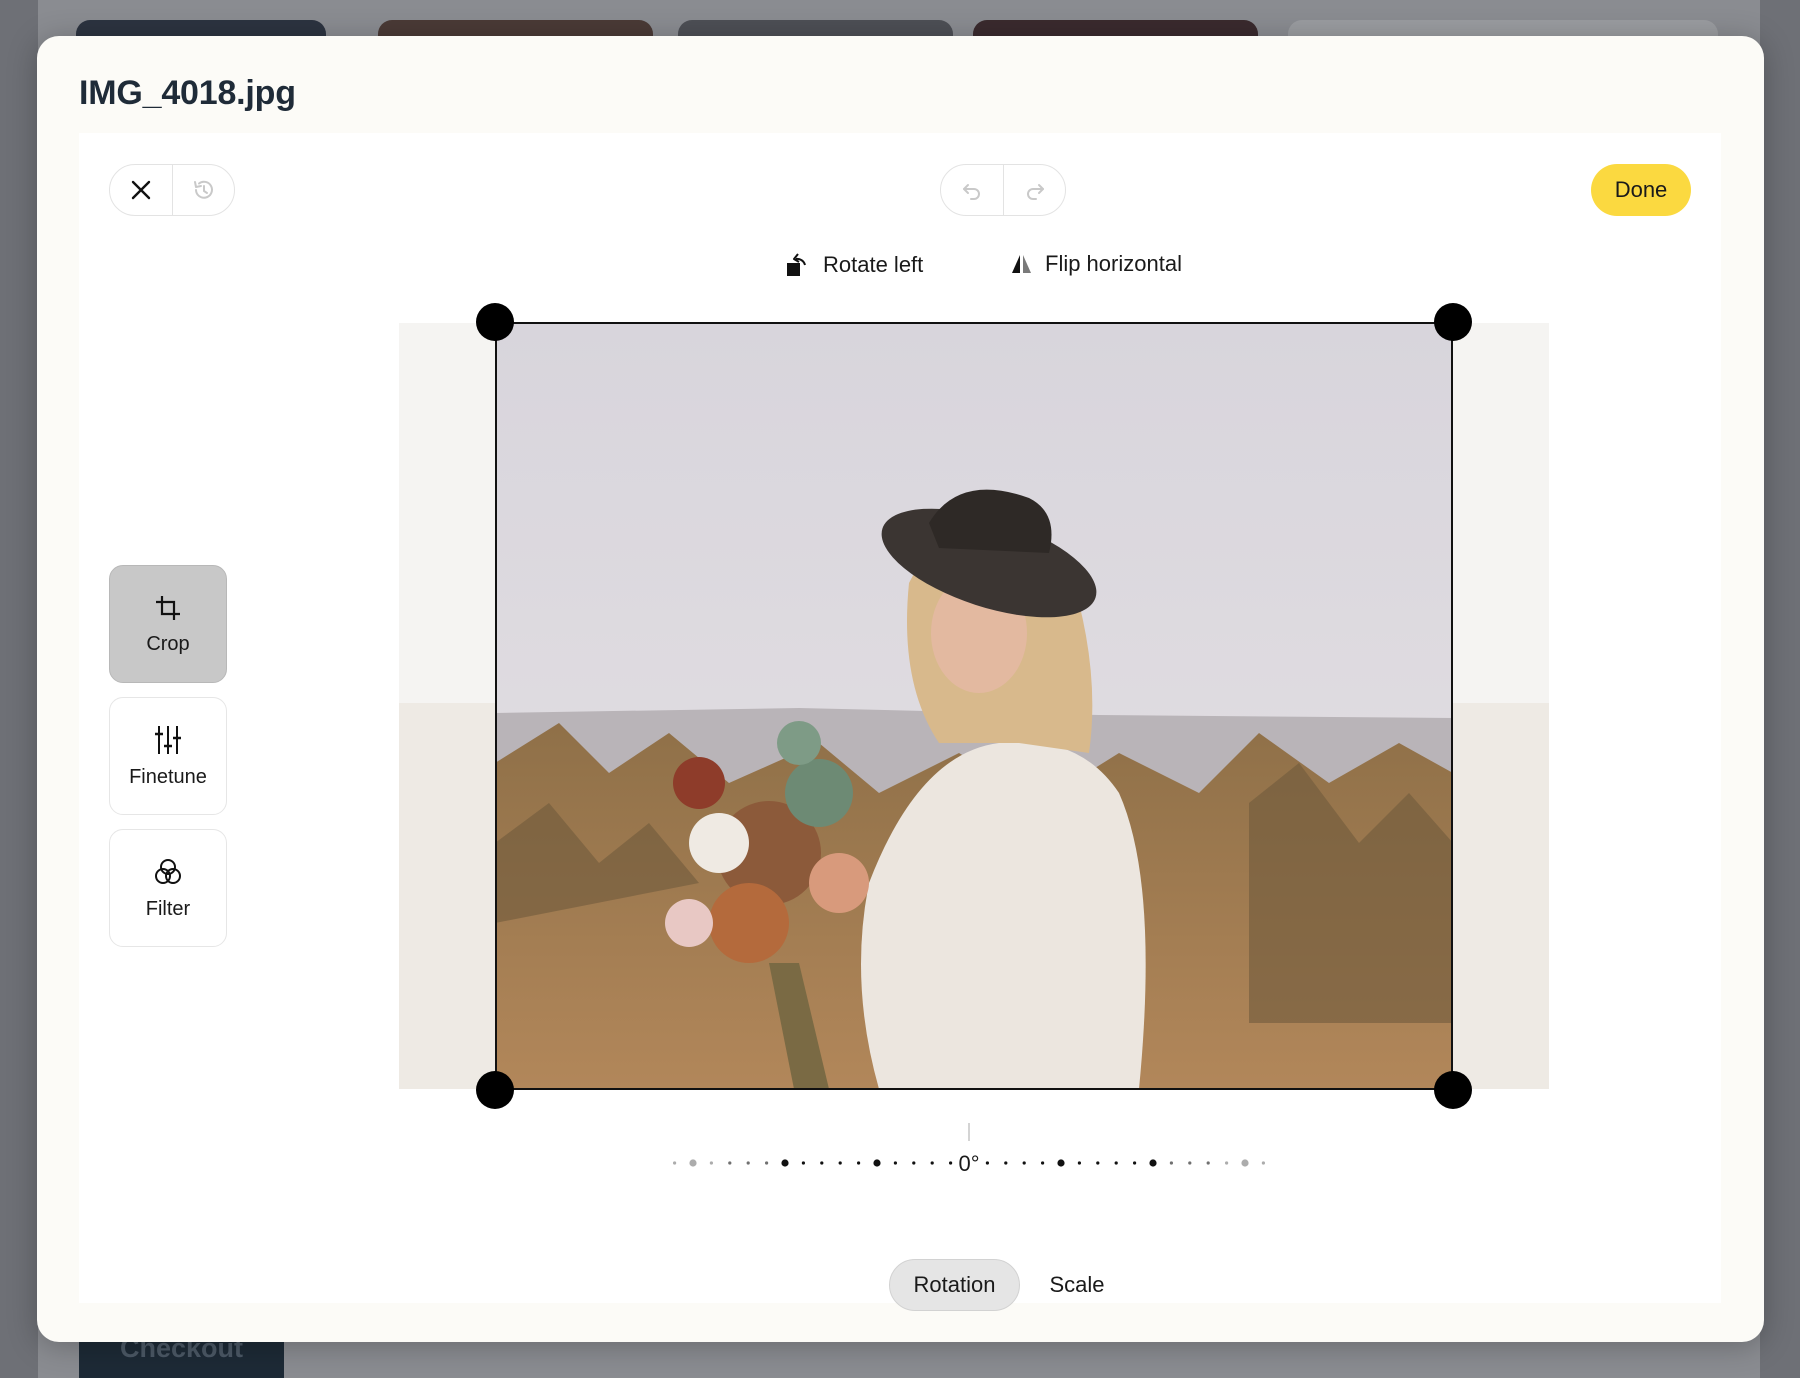  Describe the element at coordinates (1113, 263) in the screenshot. I see `flip-horizontal-label: Flip horizontal` at that location.